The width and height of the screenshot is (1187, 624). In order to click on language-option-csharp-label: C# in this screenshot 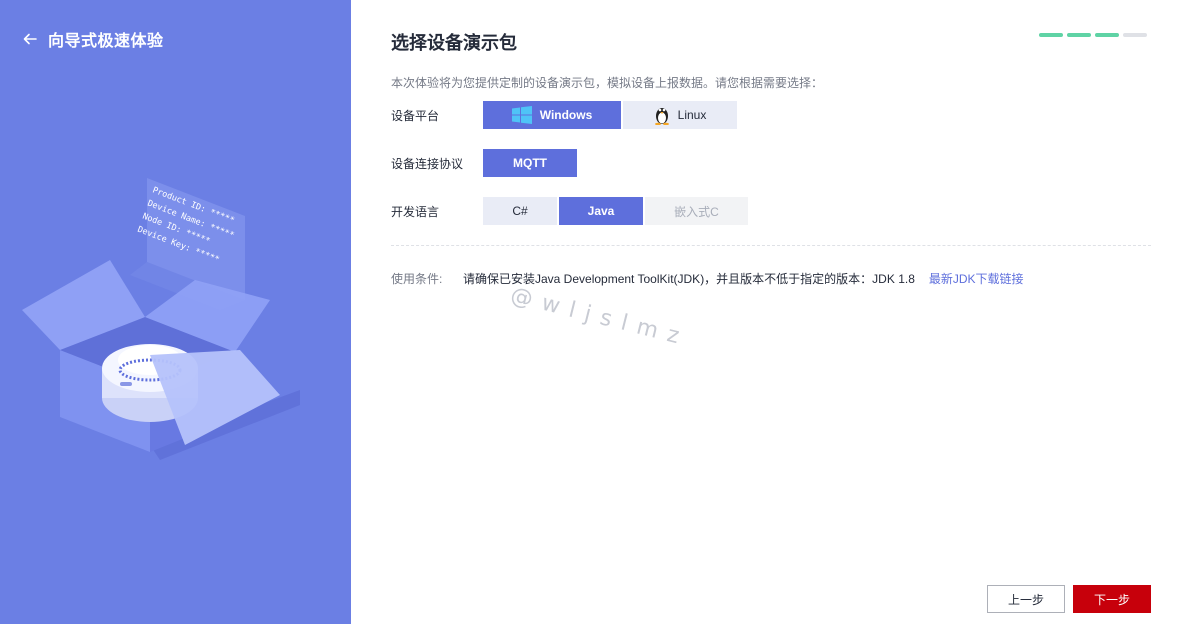, I will do `click(520, 211)`.